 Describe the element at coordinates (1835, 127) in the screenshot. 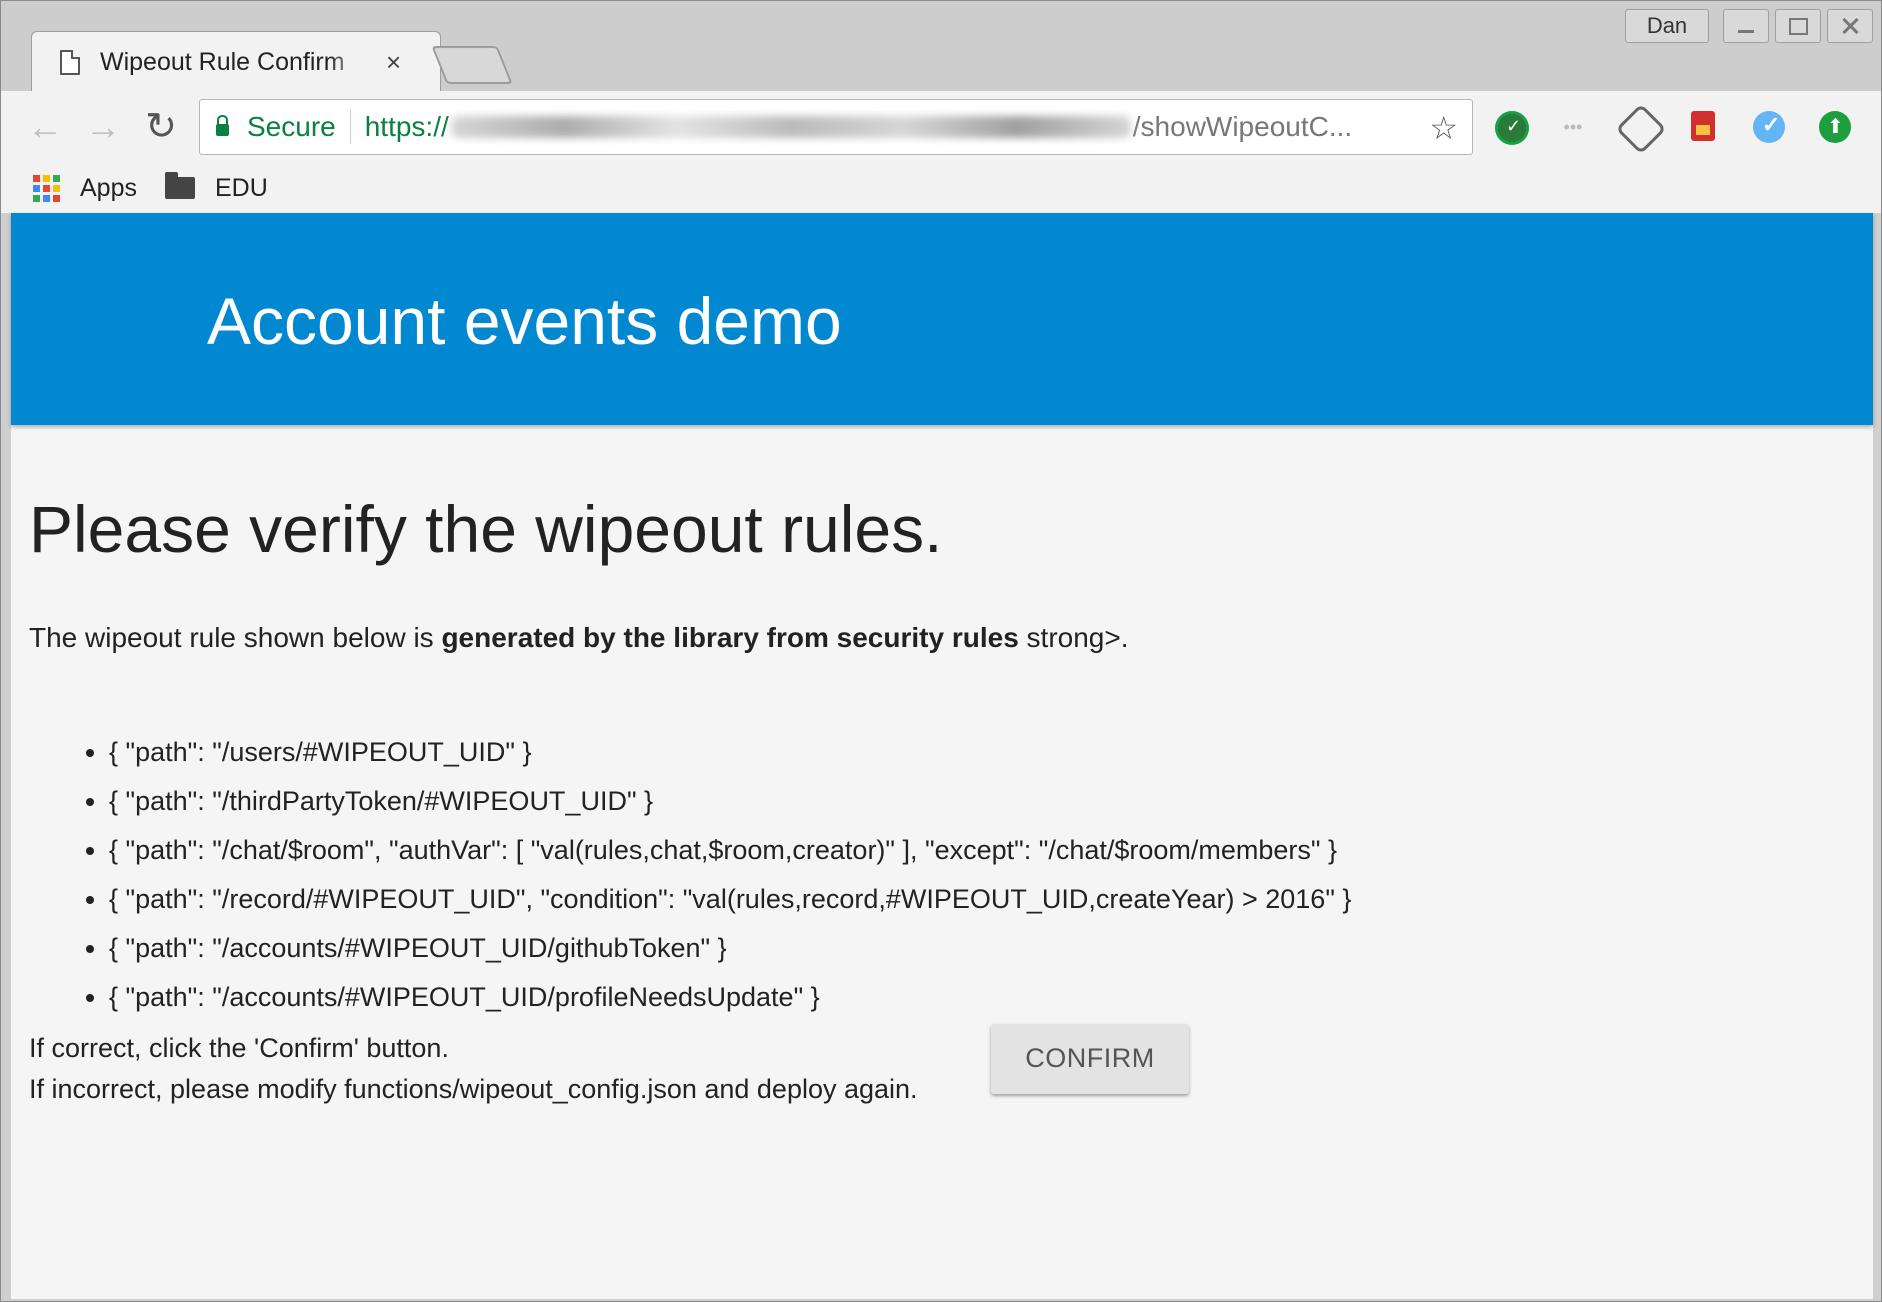

I see `extension-upload-icon` at that location.